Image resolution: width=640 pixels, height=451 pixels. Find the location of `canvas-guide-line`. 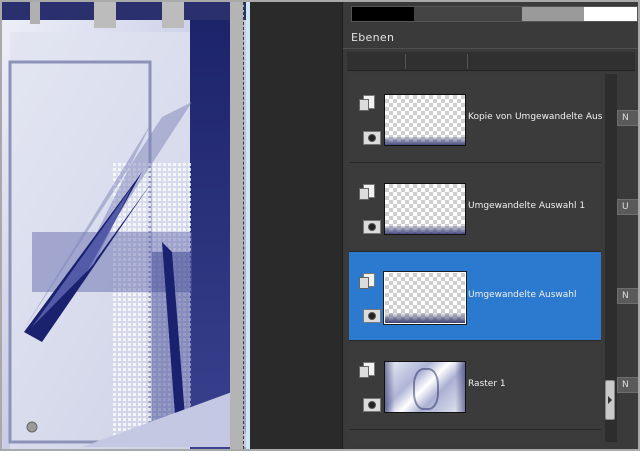

canvas-guide-line is located at coordinates (243, 225).